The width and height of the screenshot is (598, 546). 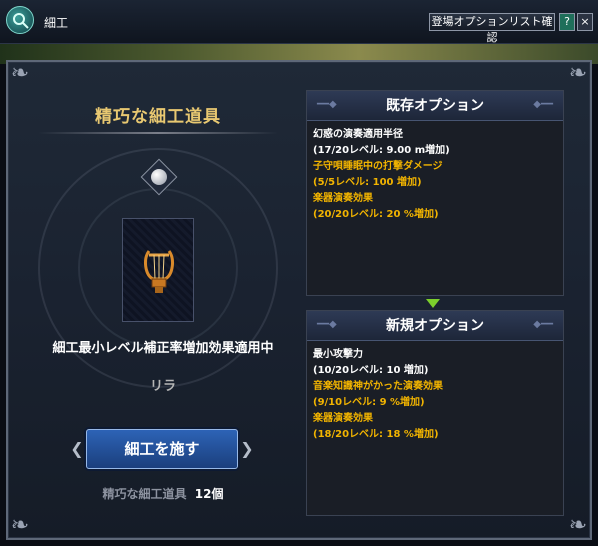 What do you see at coordinates (144, 494) in the screenshot?
I see `material-name: 精巧な細工道具` at bounding box center [144, 494].